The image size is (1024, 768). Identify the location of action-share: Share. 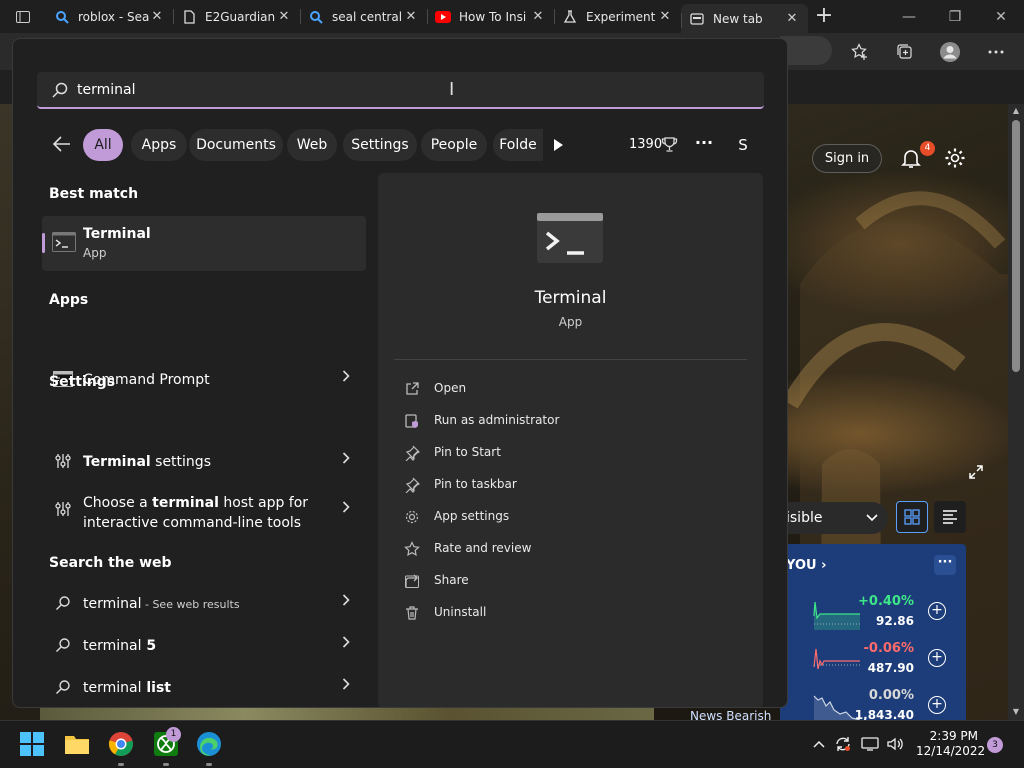
(554, 581).